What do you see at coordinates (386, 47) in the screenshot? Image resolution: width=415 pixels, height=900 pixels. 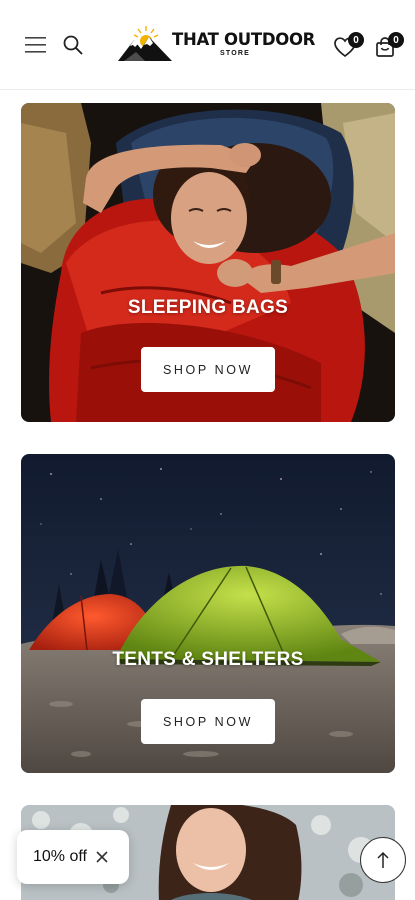 I see `cart-button: 0` at bounding box center [386, 47].